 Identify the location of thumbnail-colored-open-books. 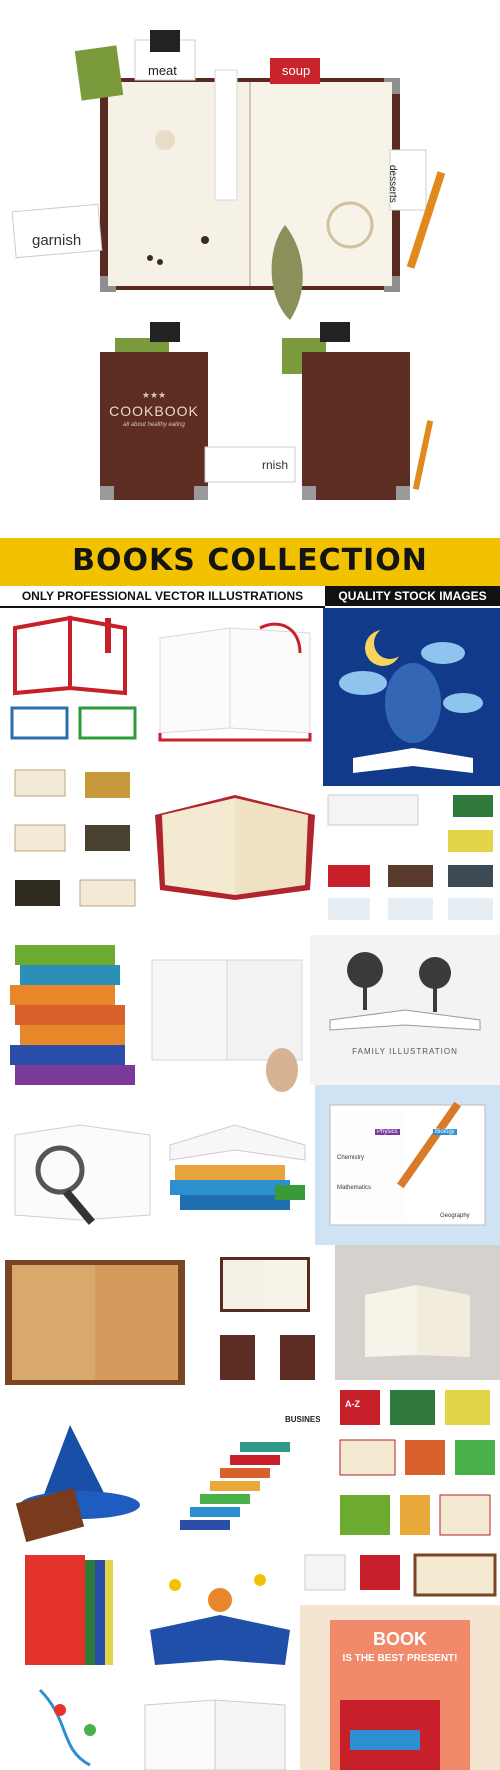
(75, 683).